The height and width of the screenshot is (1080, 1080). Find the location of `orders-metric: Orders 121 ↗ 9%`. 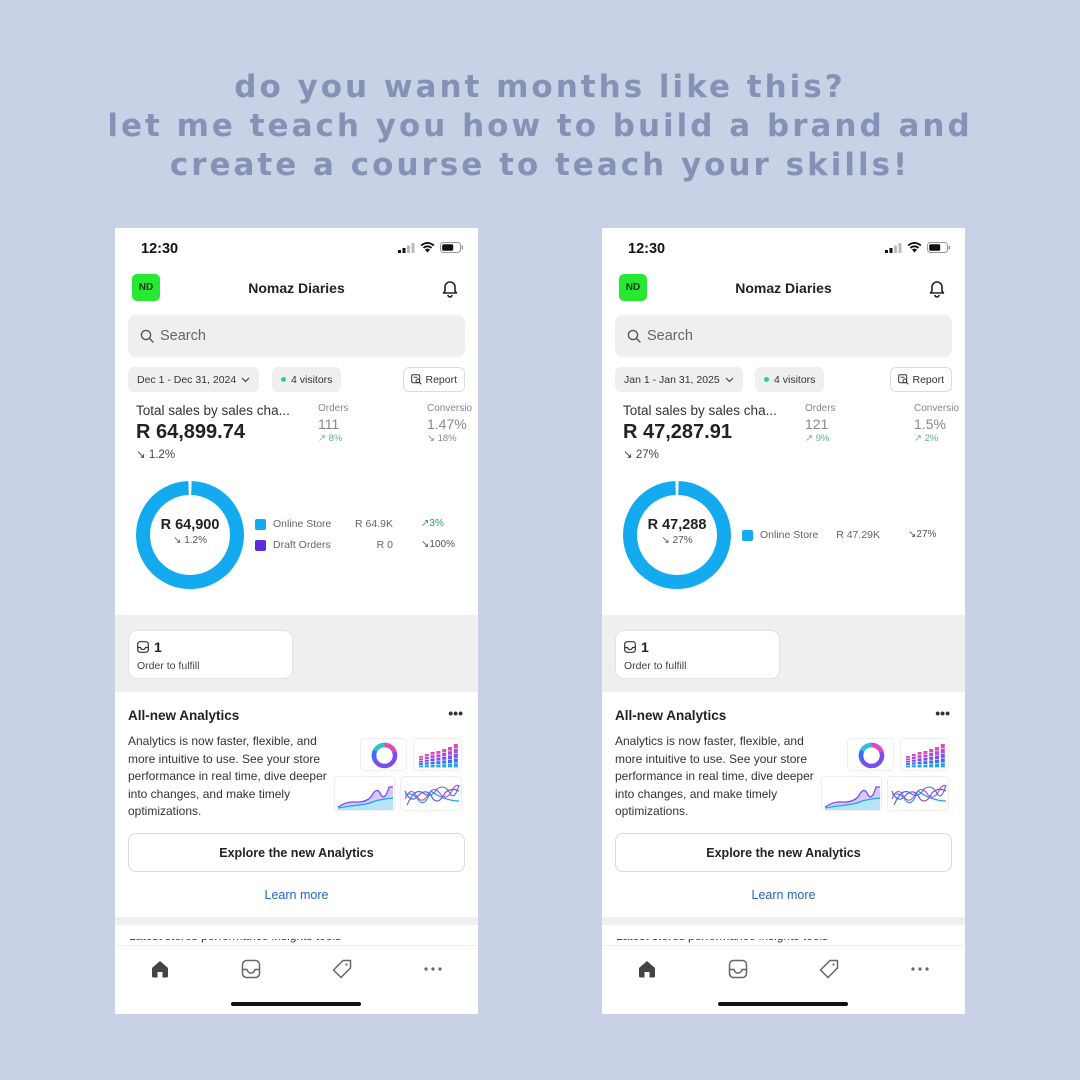

orders-metric: Orders 121 ↗ 9% is located at coordinates (820, 423).